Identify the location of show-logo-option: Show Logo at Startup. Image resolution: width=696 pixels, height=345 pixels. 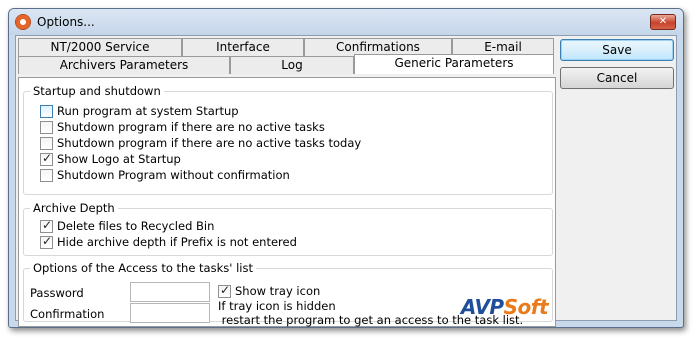
(110, 158).